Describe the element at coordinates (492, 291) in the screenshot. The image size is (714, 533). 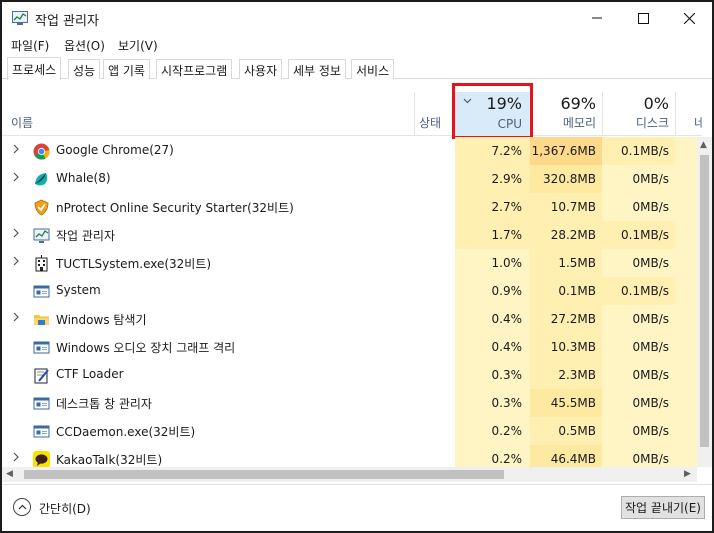
I see `process-cpu: 0.9%` at that location.